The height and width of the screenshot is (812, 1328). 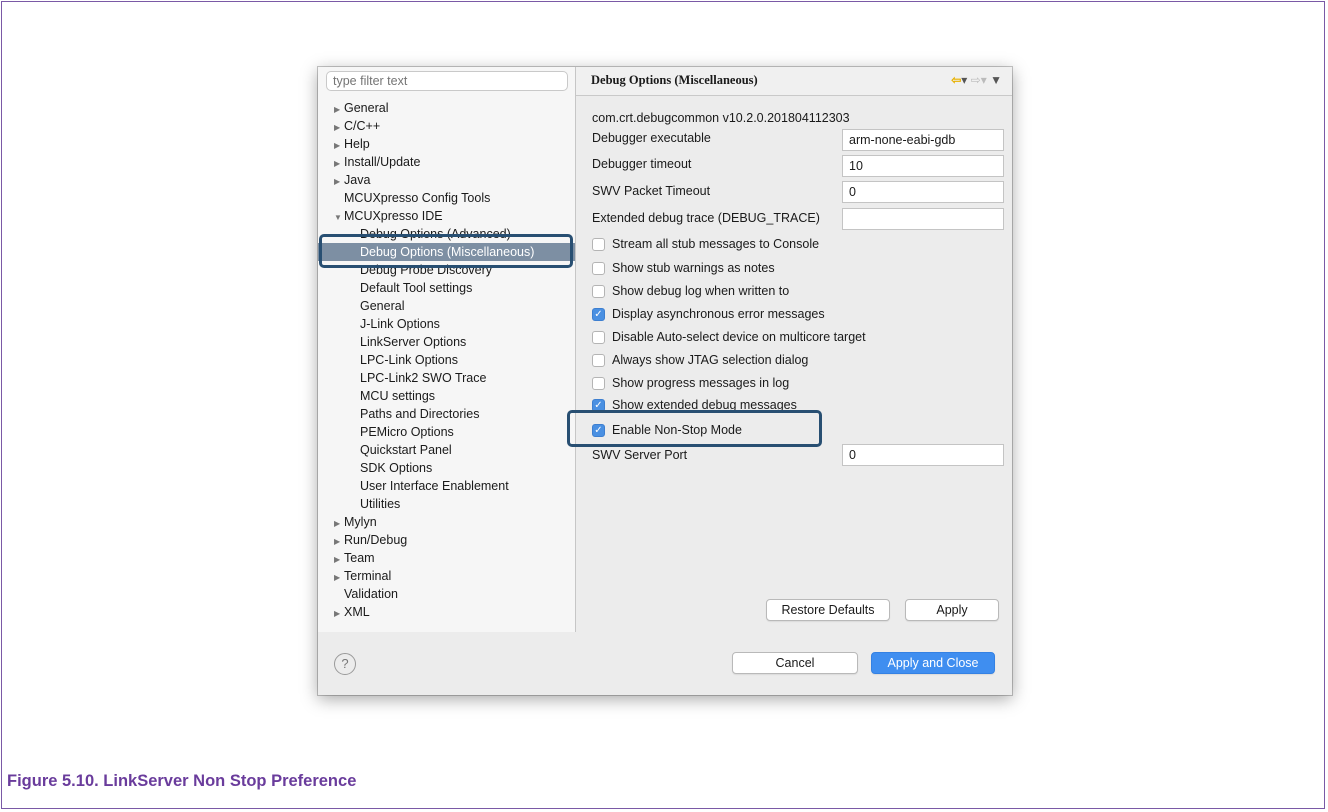 What do you see at coordinates (400, 324) in the screenshot?
I see `tree-item-jlink-options: J-Link Options` at bounding box center [400, 324].